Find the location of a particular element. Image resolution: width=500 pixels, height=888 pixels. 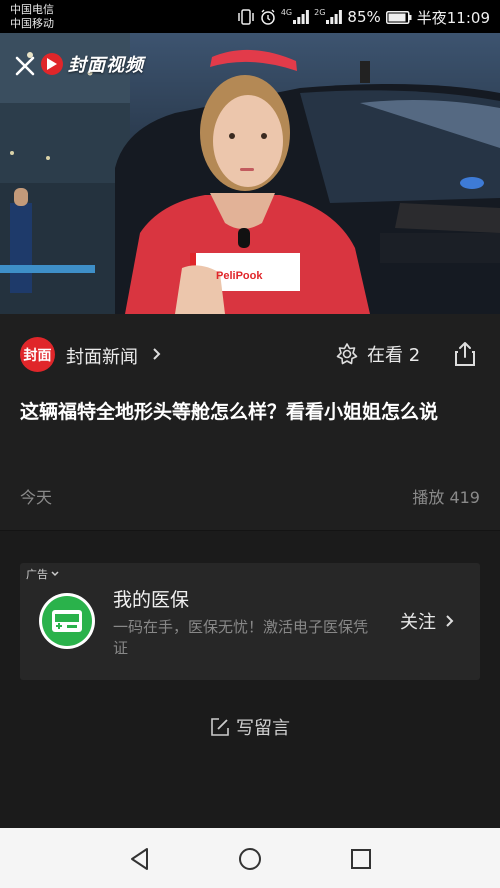

battery-icon is located at coordinates (398, 17).